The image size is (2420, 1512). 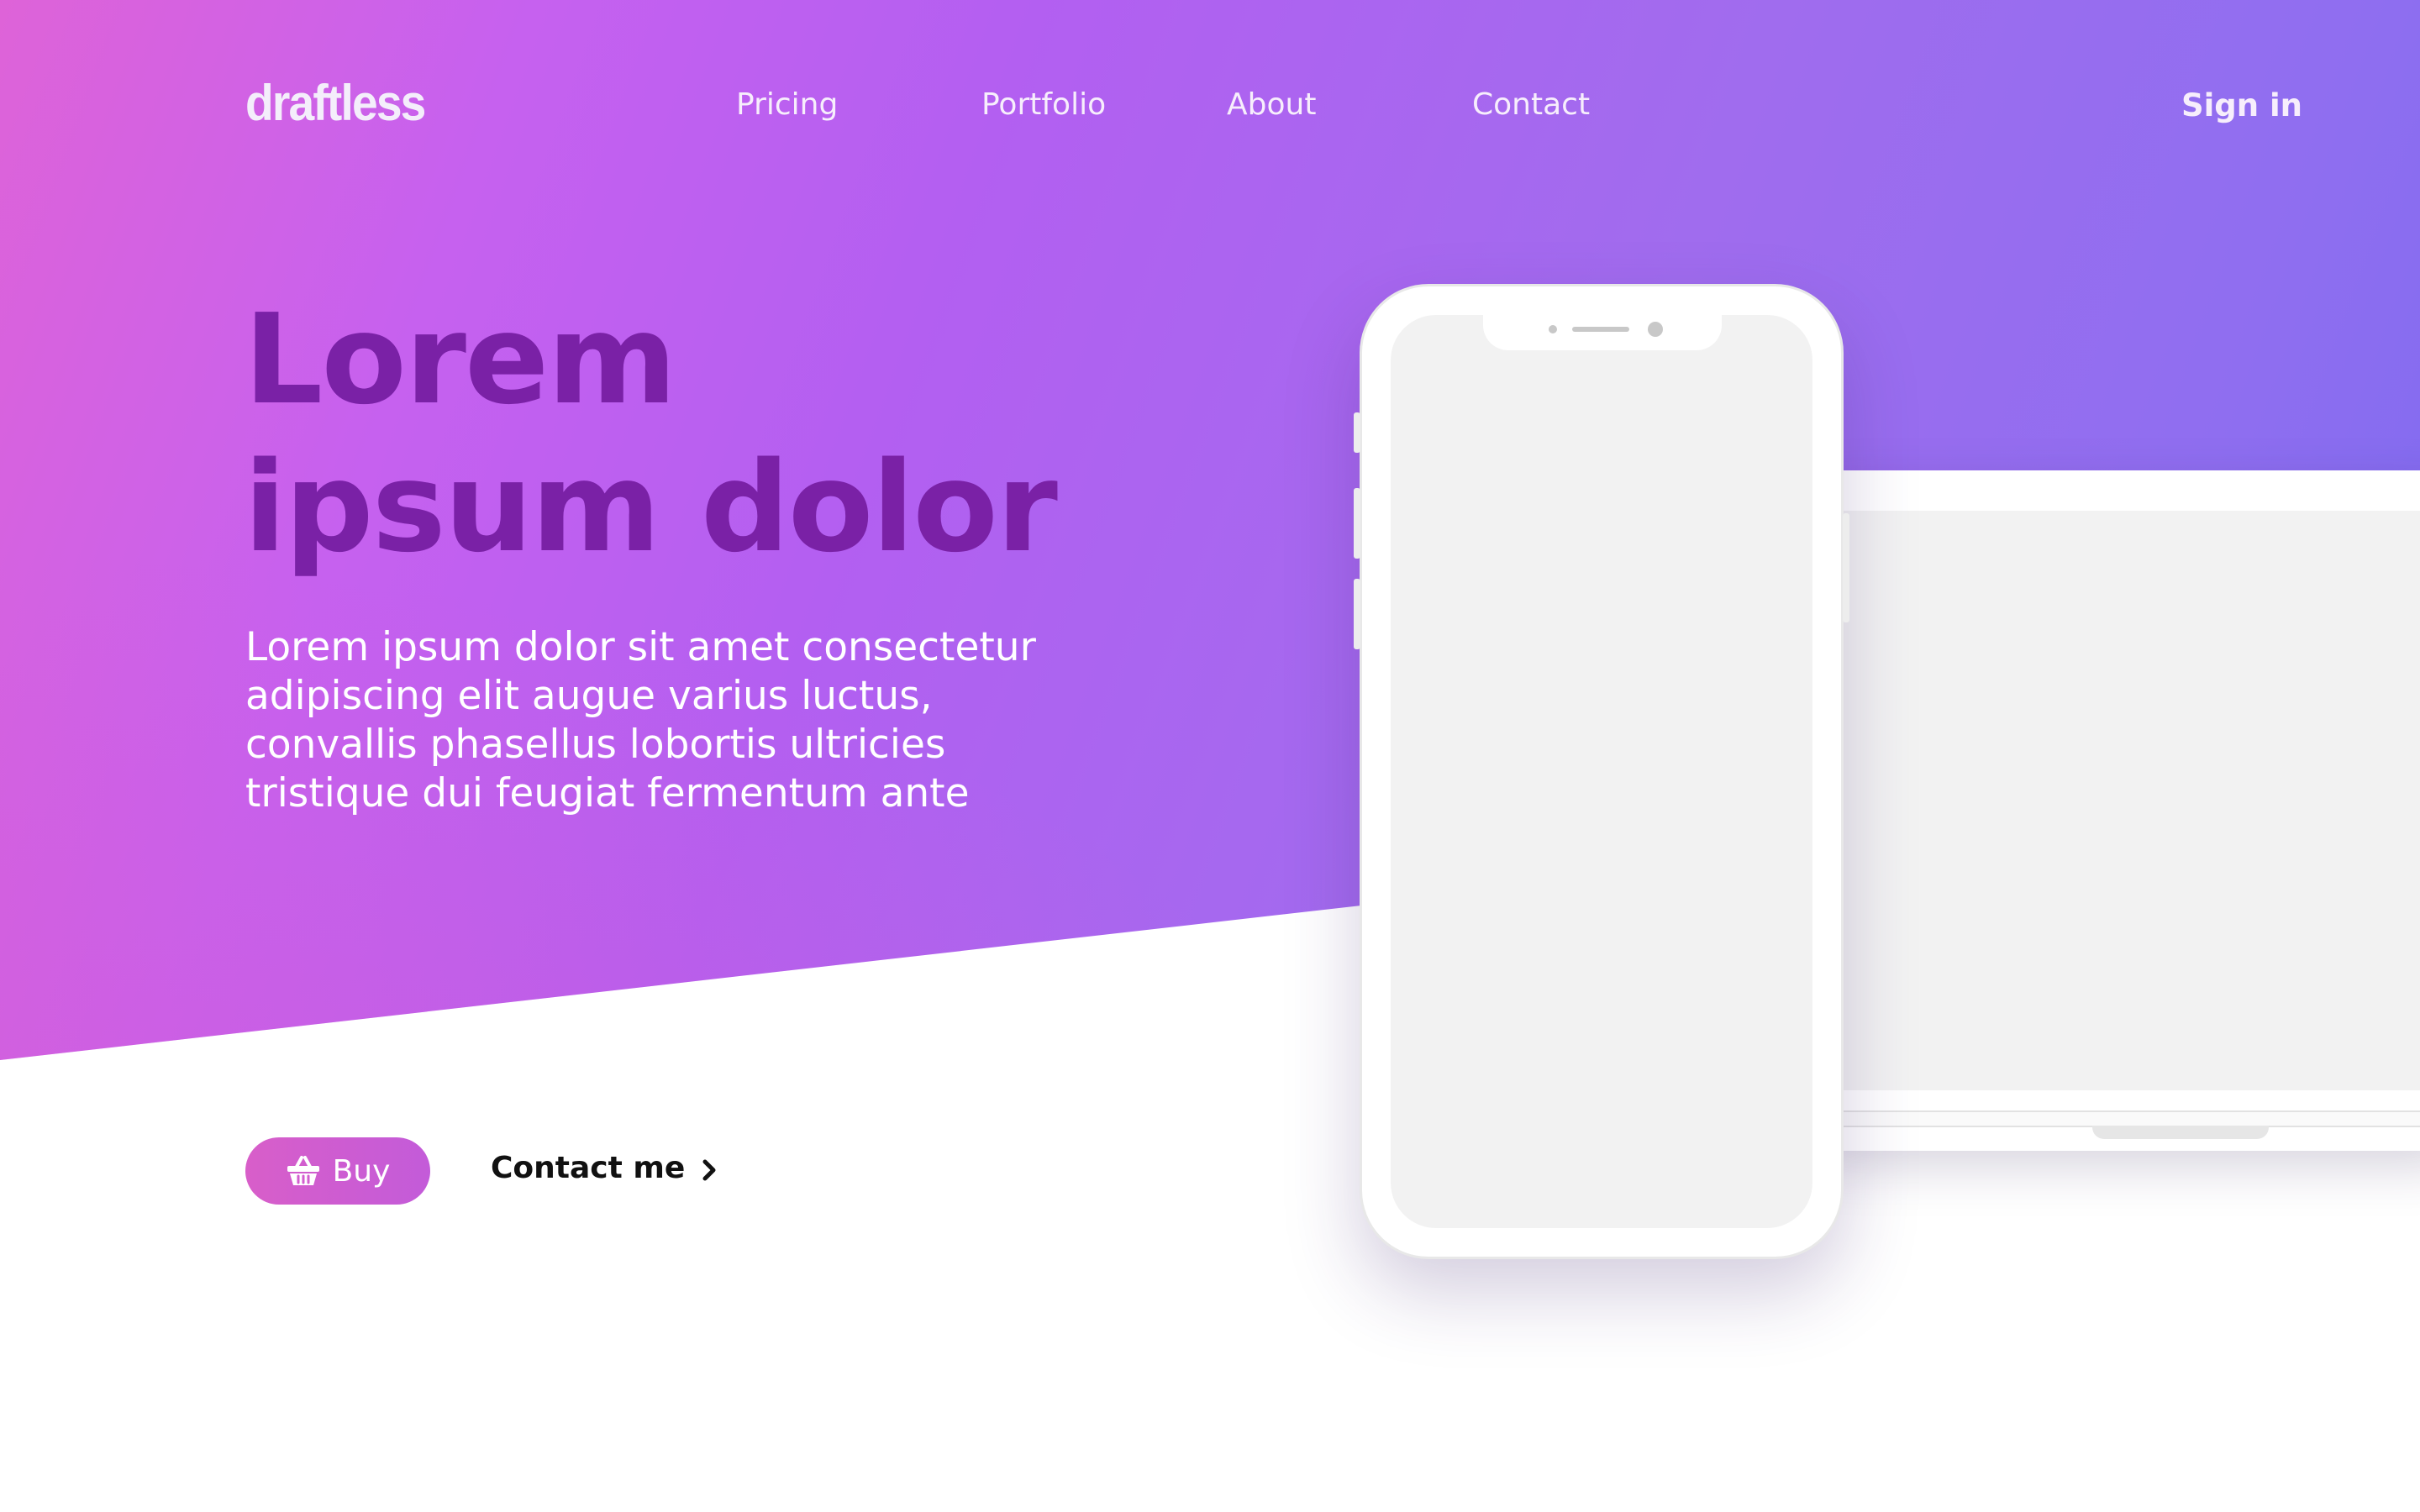 What do you see at coordinates (588, 1168) in the screenshot?
I see `contact-me-label: Contact me` at bounding box center [588, 1168].